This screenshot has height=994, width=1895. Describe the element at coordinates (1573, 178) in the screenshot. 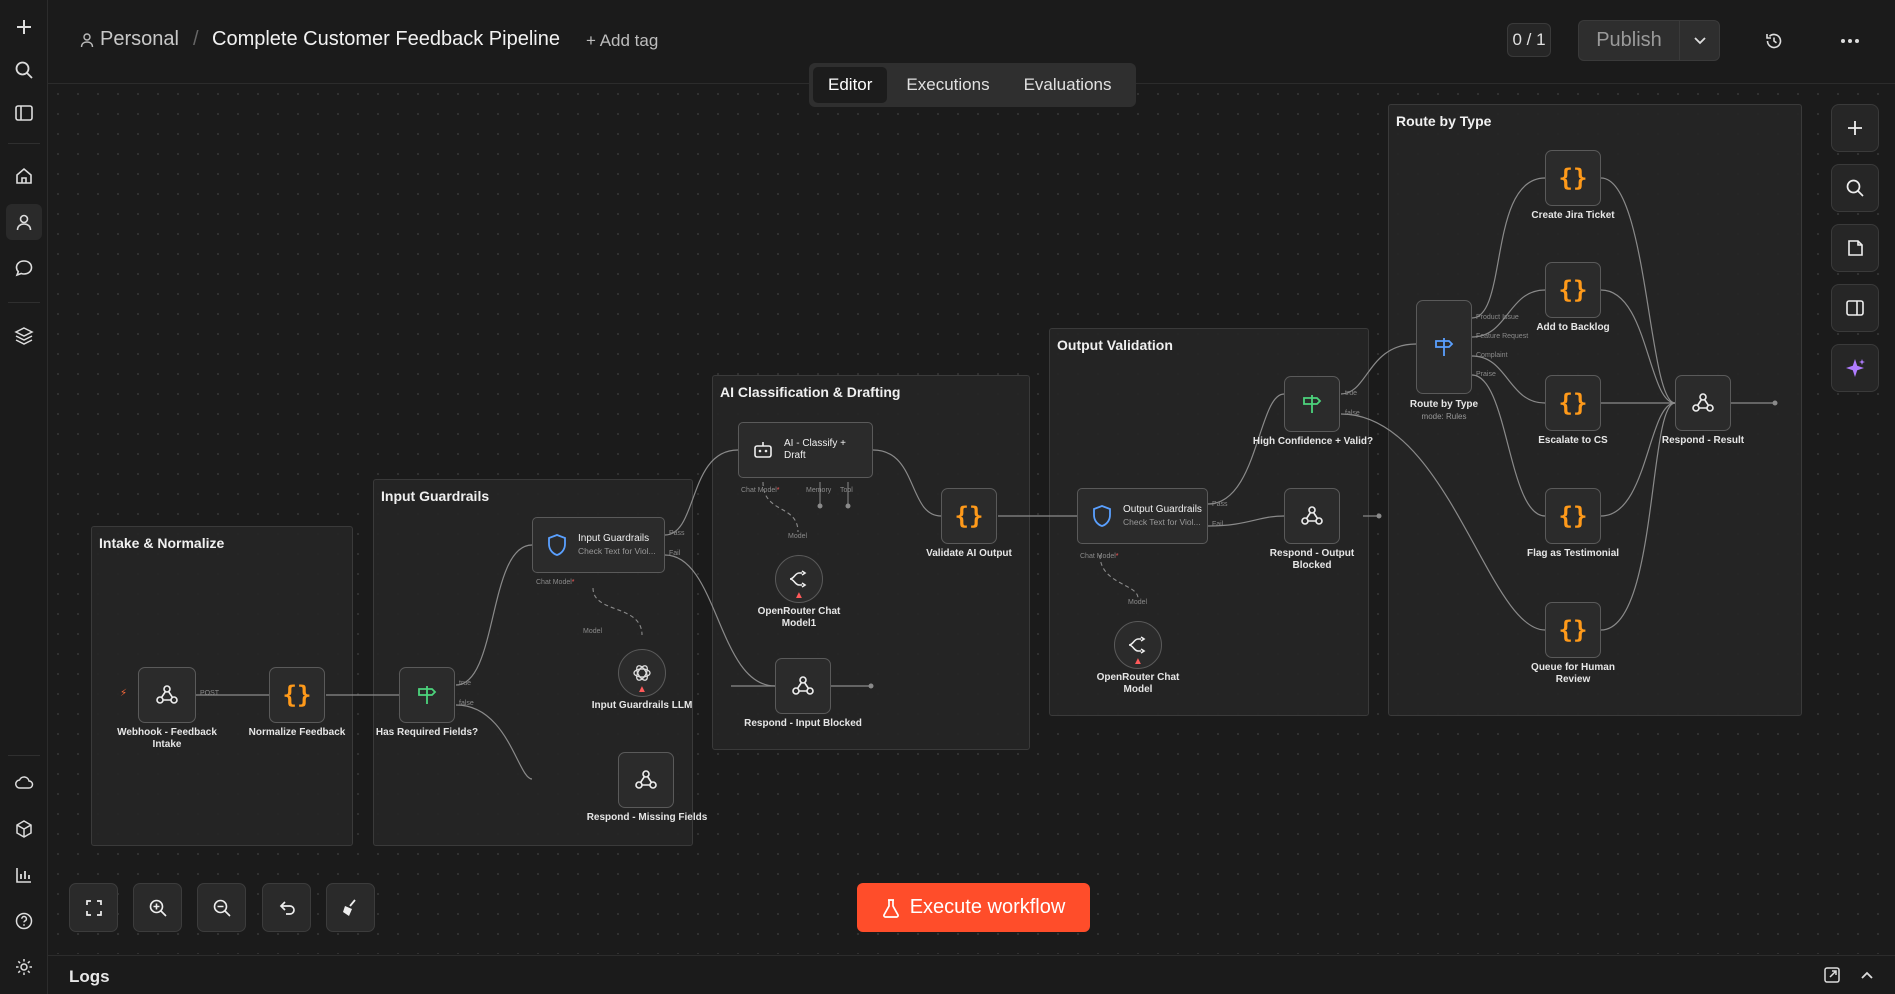

I see `create-jira-ticket-node: {}` at that location.